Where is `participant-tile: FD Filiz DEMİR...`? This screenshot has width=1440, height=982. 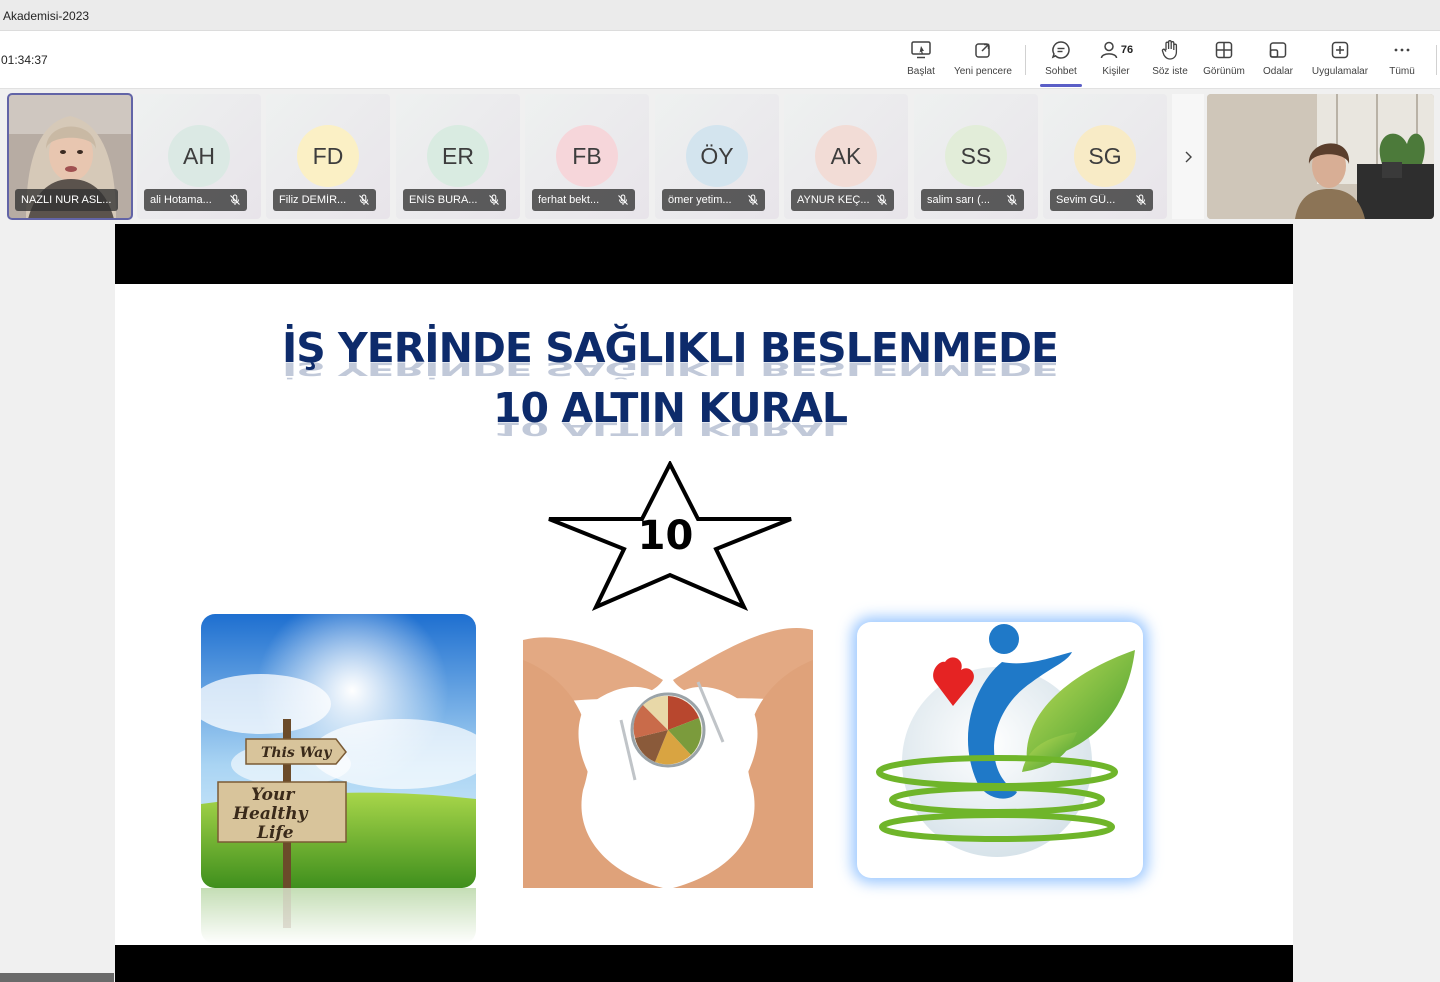
participant-tile: FD Filiz DEMİR... is located at coordinates (328, 156).